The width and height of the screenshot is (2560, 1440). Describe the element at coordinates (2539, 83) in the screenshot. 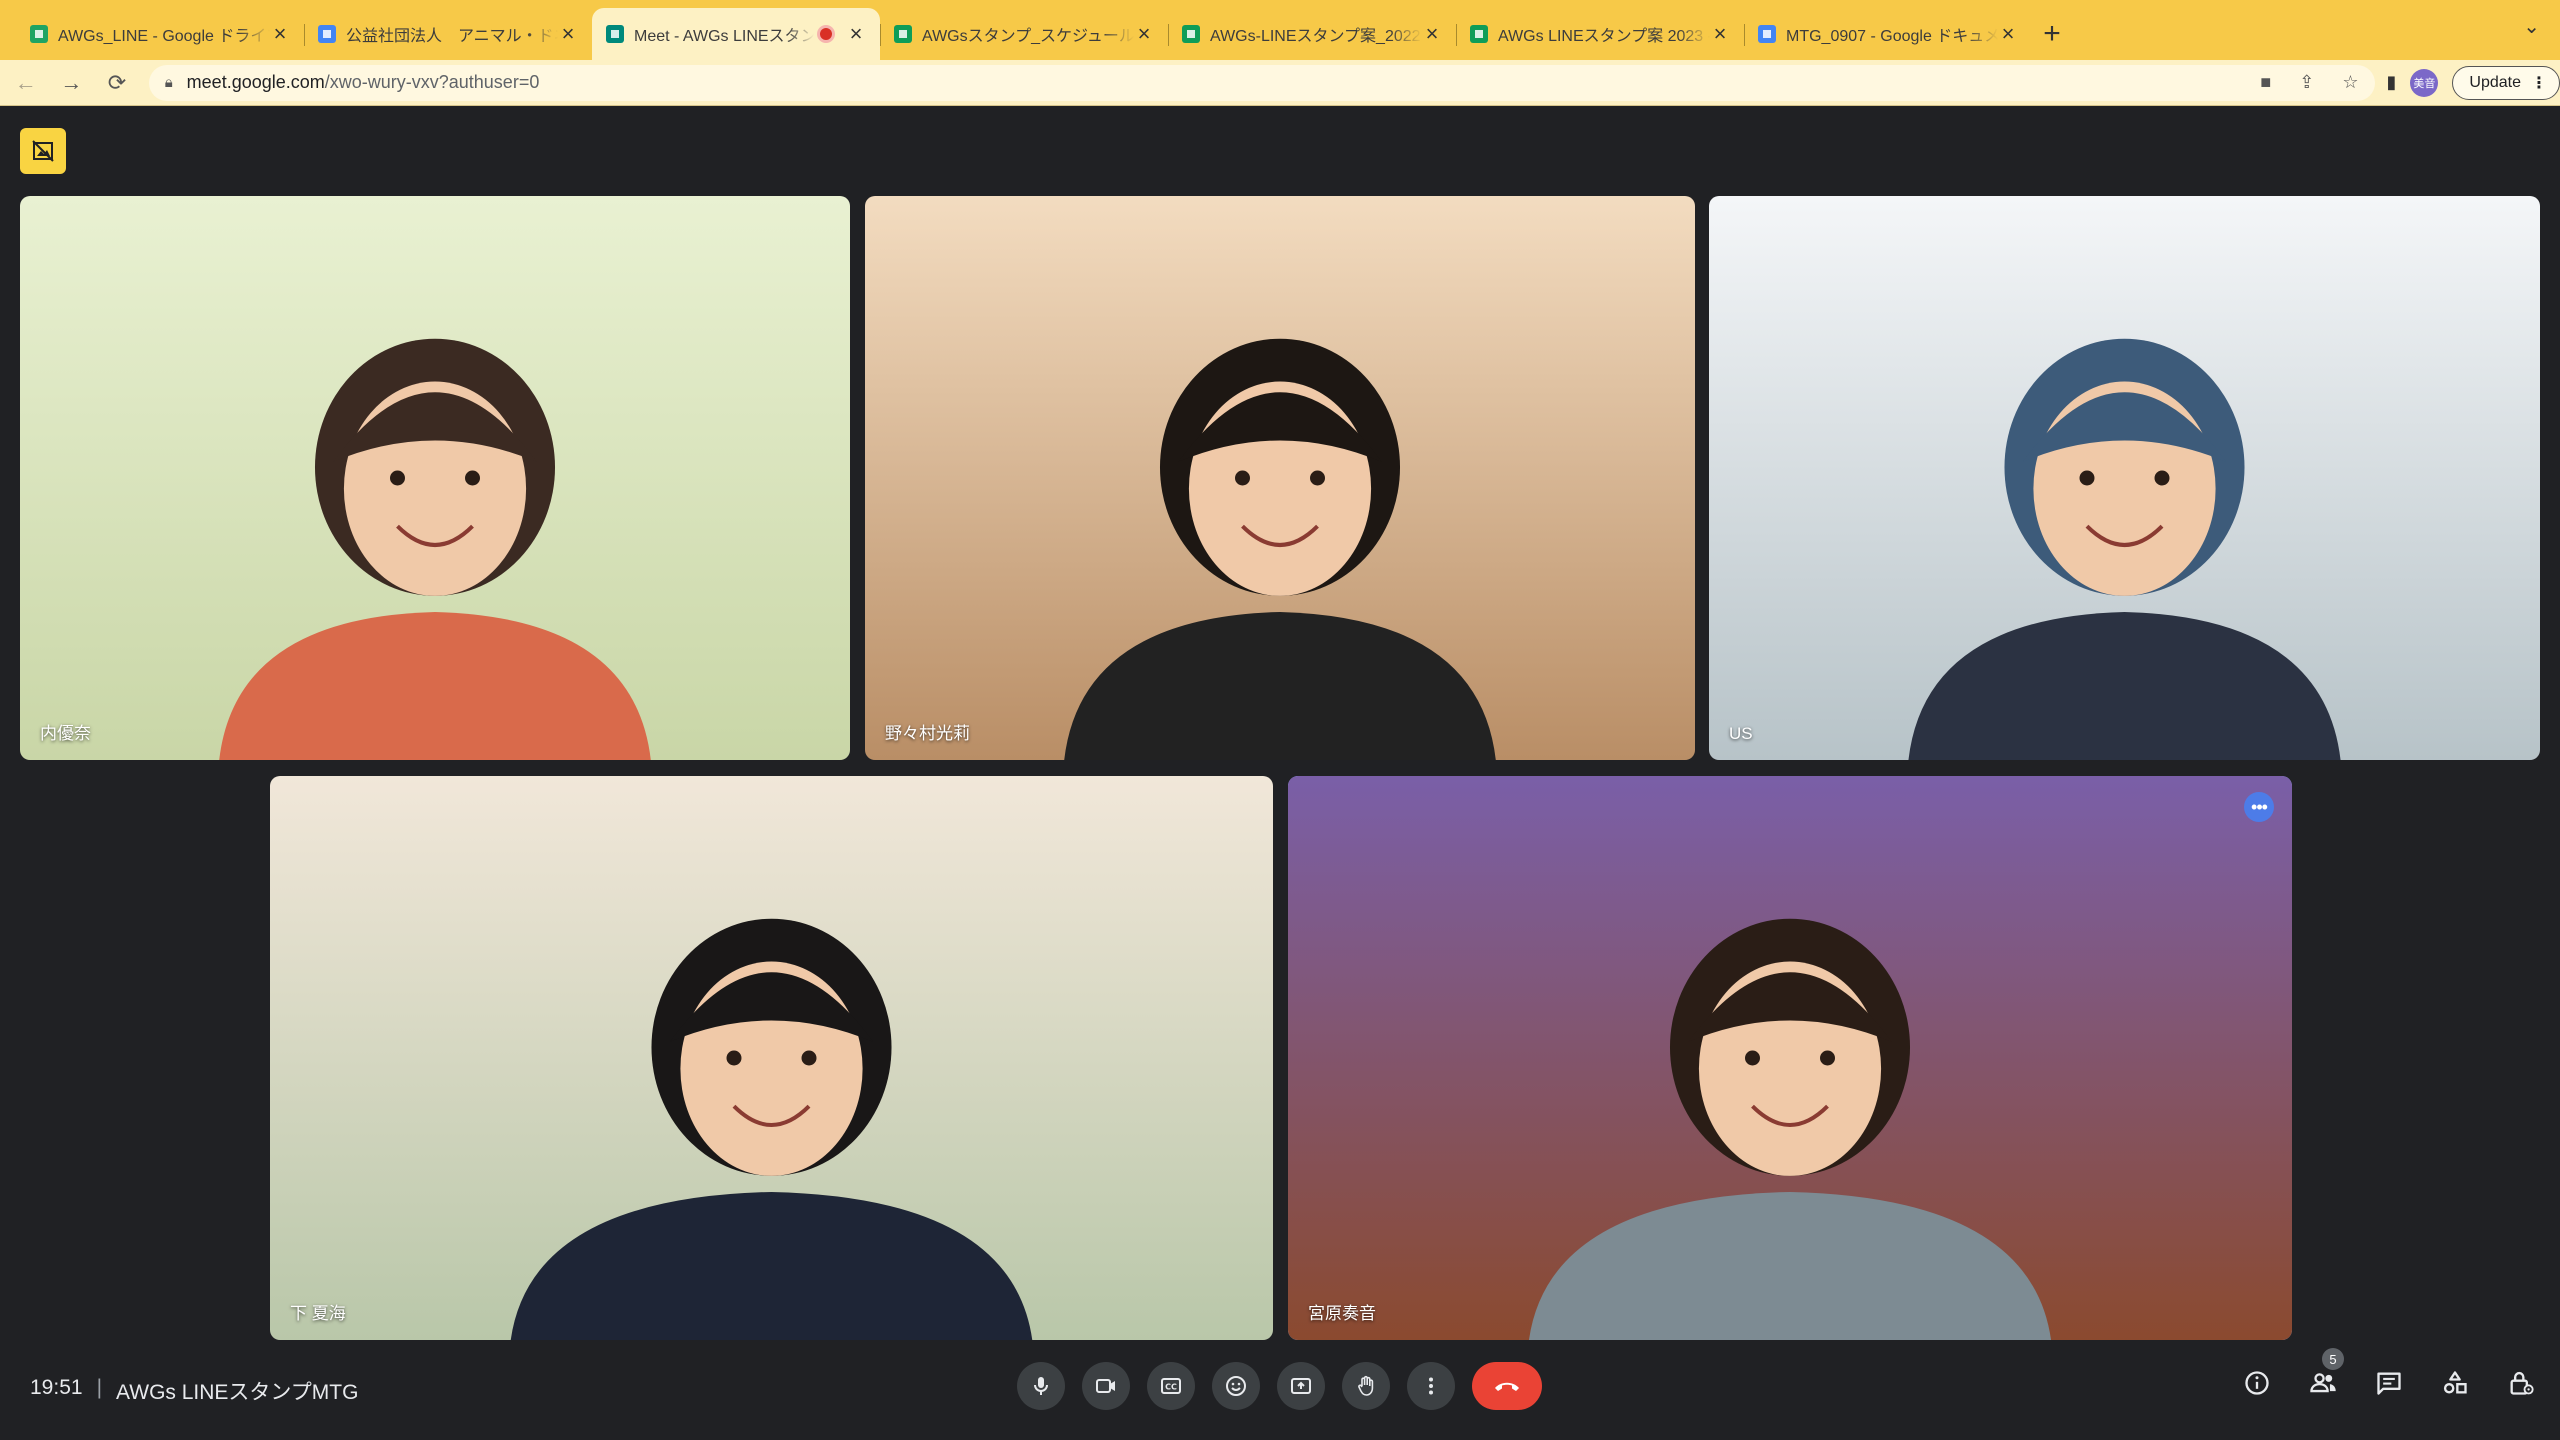

I see `kebab-menu-icon: ⋮` at that location.